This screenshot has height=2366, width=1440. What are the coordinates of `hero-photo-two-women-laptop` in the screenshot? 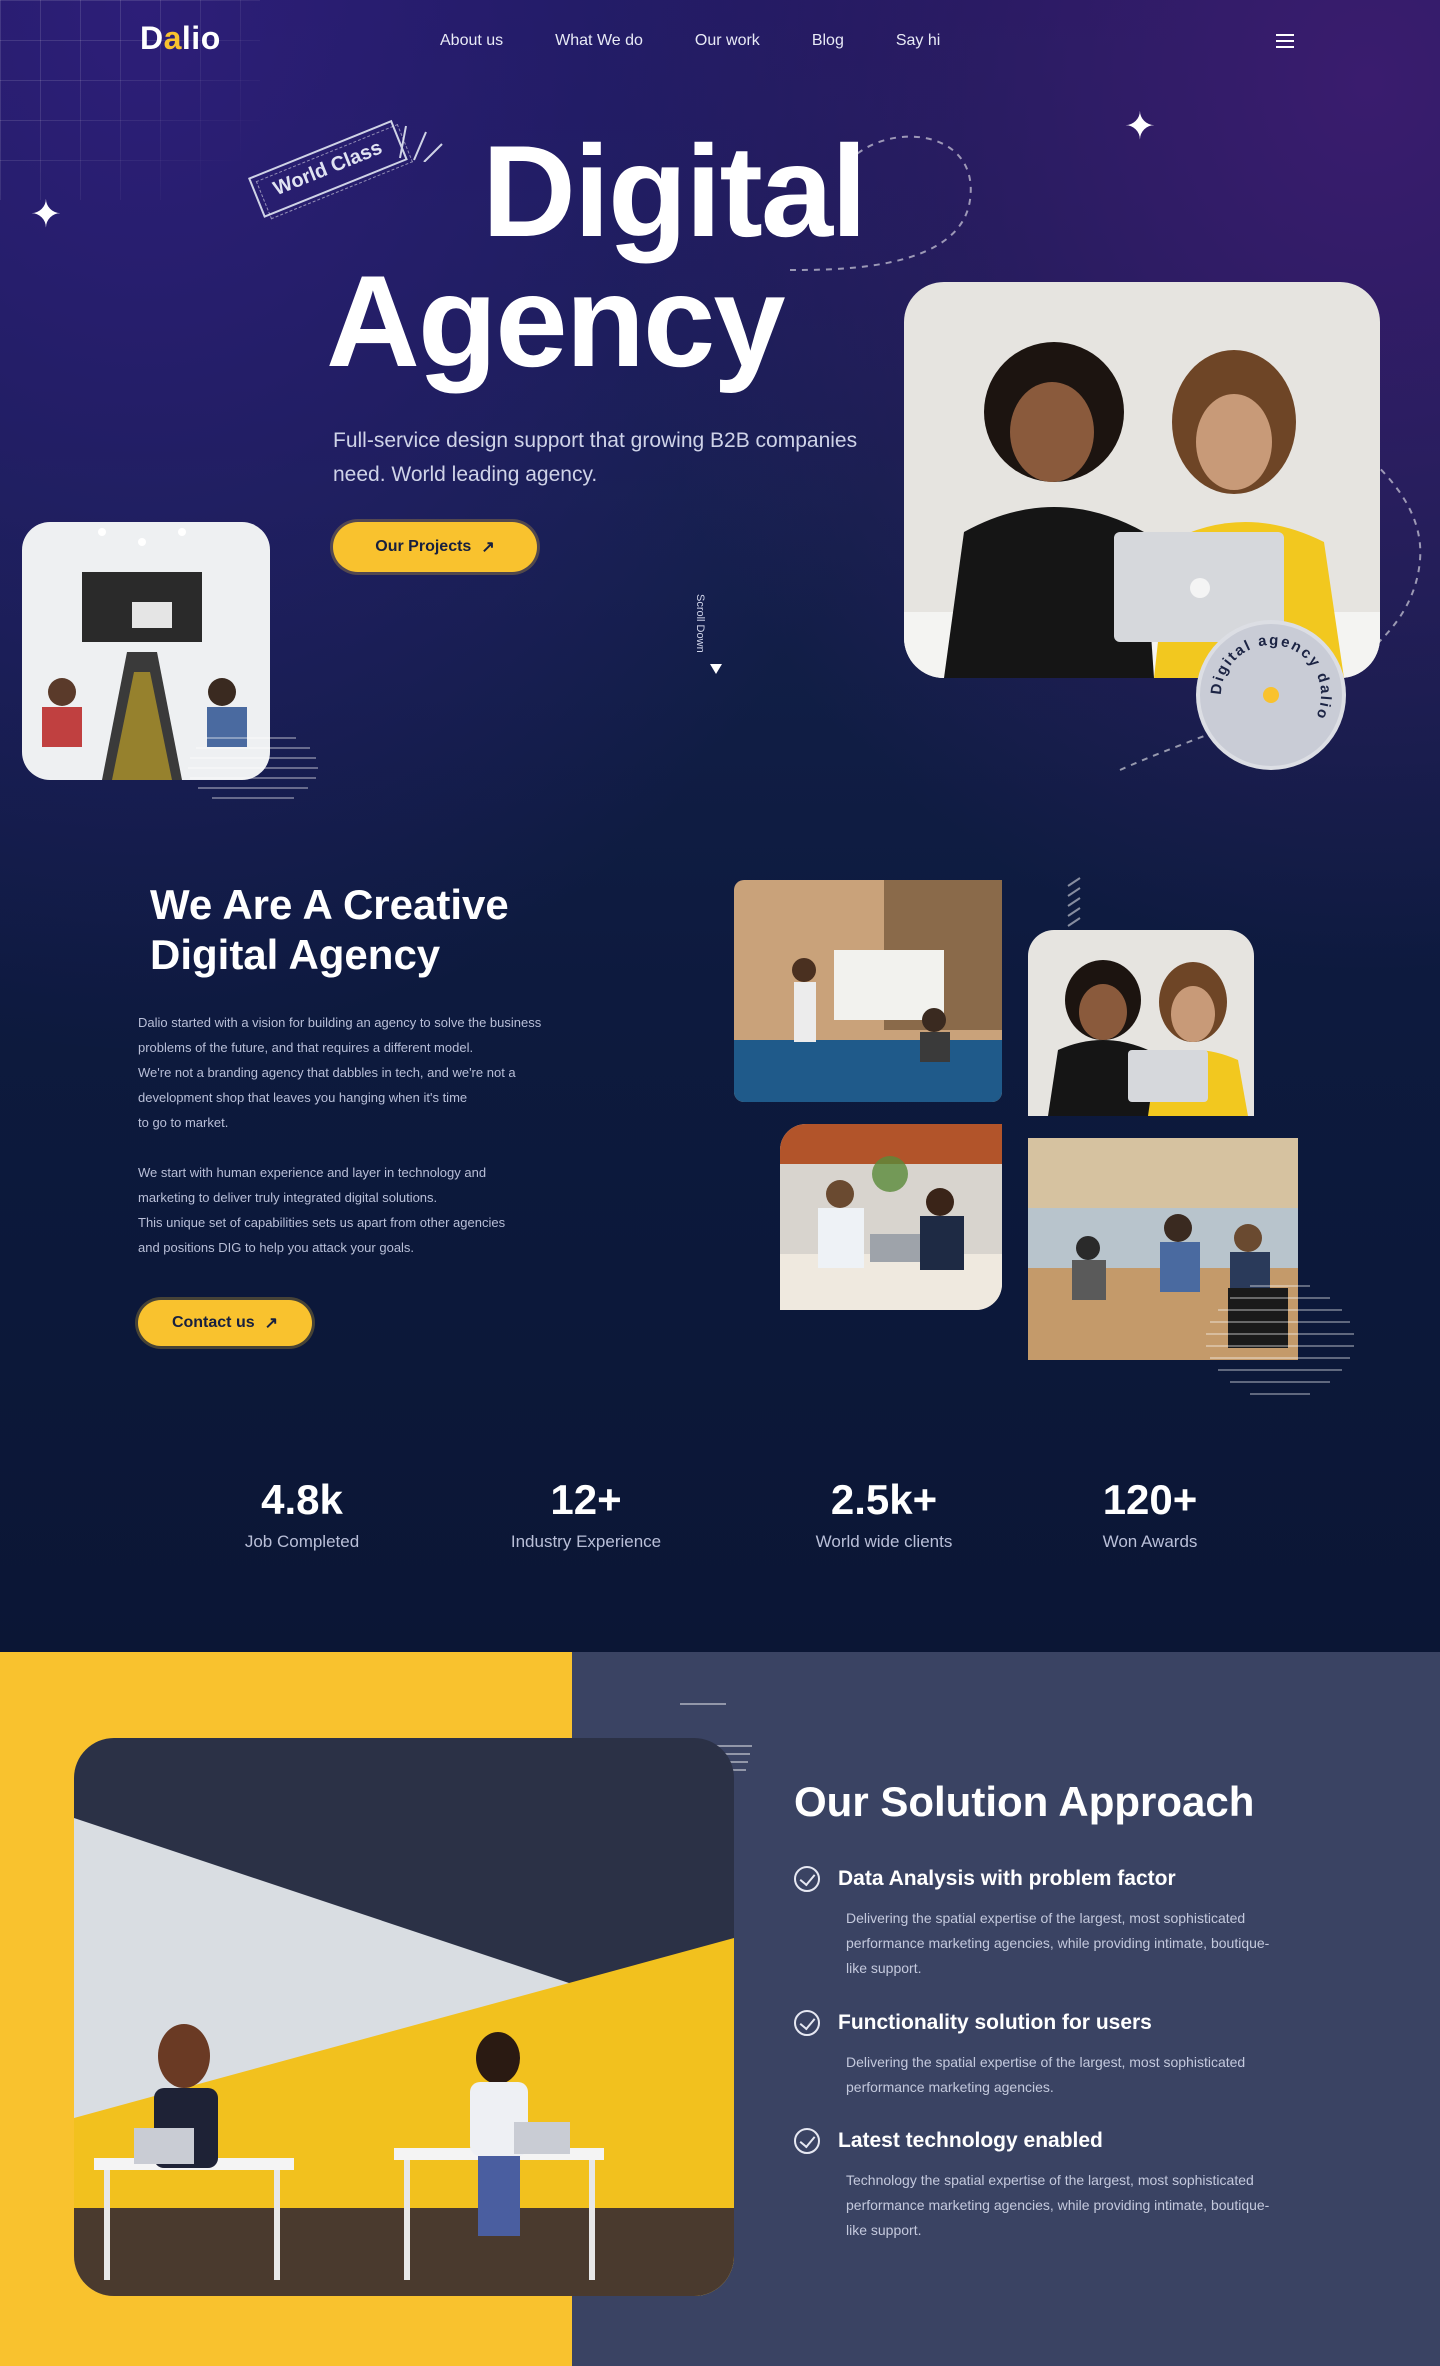 It's located at (1142, 480).